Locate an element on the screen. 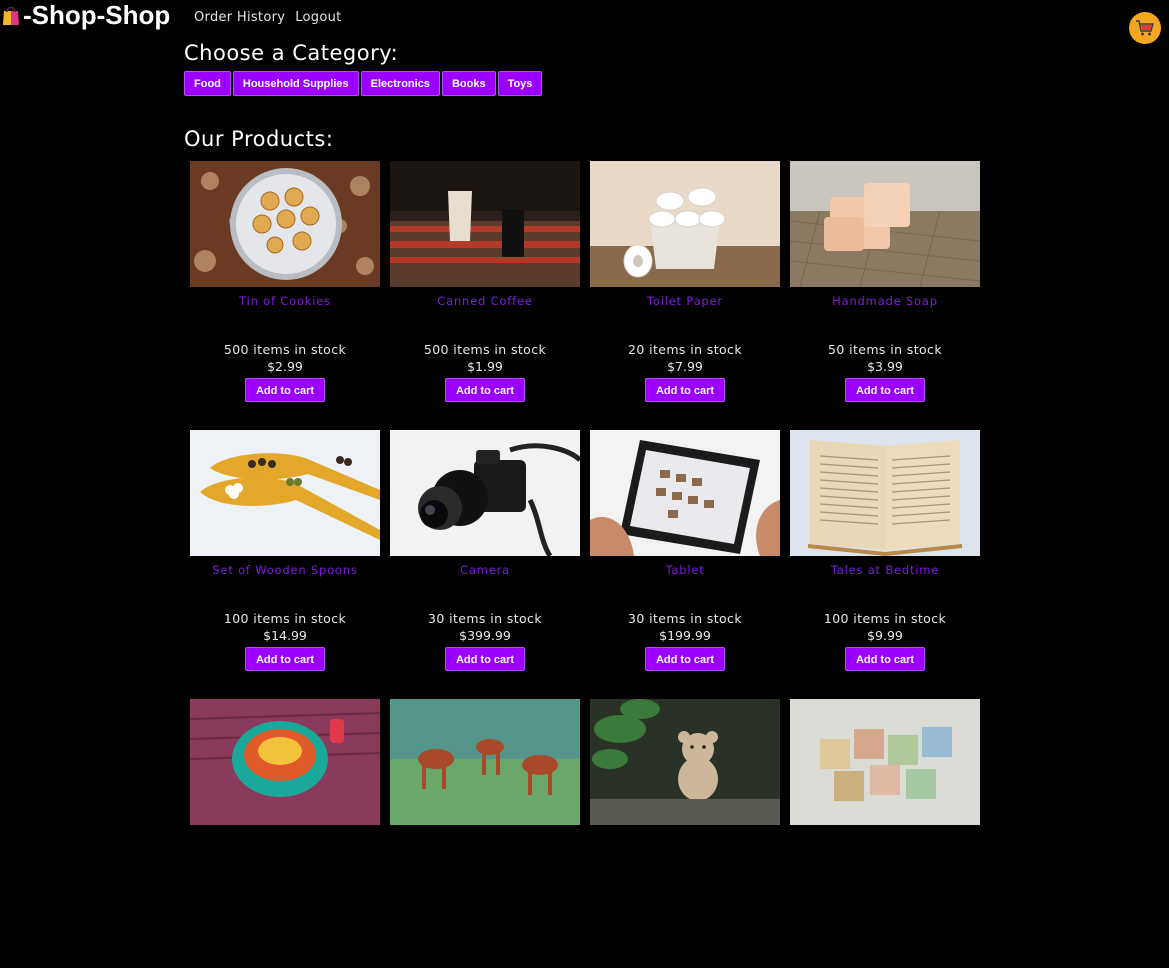 The height and width of the screenshot is (968, 1169). order-history-link: Order History is located at coordinates (239, 17).